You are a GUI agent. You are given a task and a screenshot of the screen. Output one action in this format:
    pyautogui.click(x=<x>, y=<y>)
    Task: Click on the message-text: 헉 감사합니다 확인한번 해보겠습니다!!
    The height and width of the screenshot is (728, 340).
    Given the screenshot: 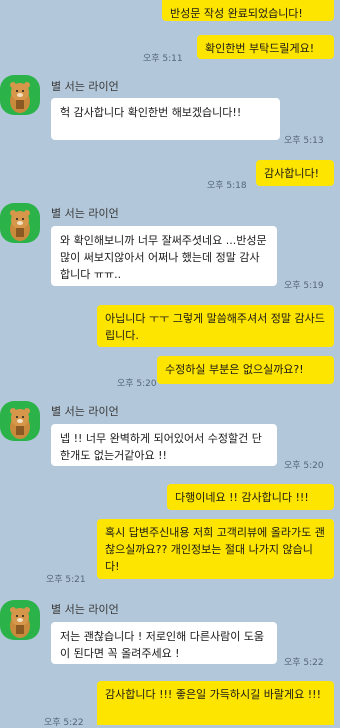 What is the action you would take?
    pyautogui.click(x=151, y=112)
    